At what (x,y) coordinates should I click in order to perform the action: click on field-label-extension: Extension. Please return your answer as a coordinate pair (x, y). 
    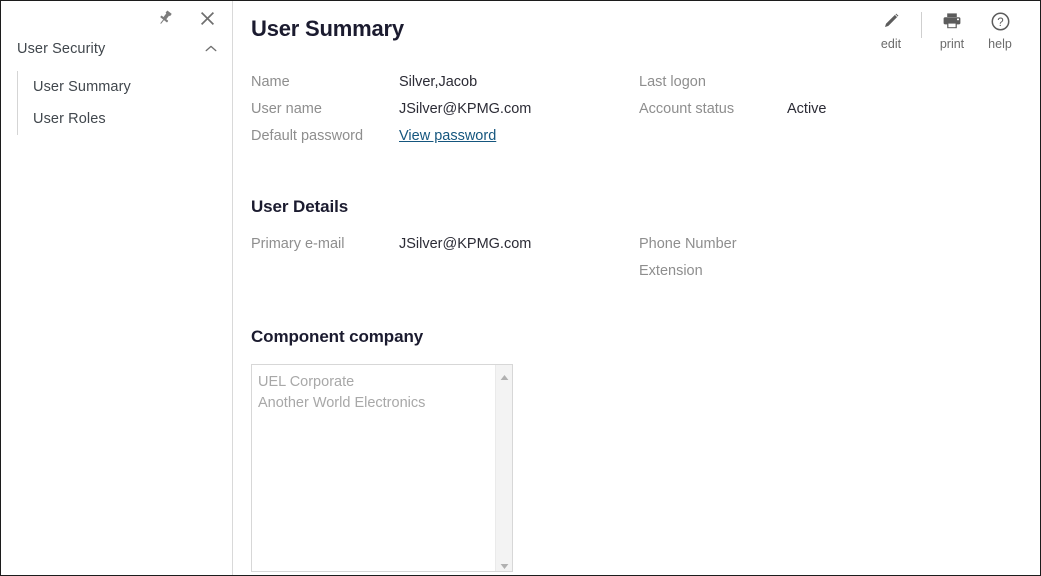
    Looking at the image, I should click on (671, 271).